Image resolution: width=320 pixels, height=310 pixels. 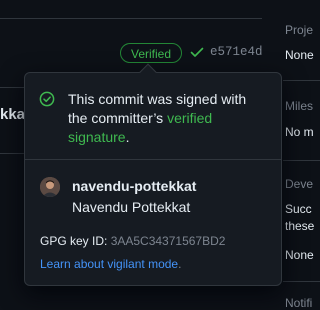 I want to click on sidebar-projects-heading: Proje, so click(x=299, y=30).